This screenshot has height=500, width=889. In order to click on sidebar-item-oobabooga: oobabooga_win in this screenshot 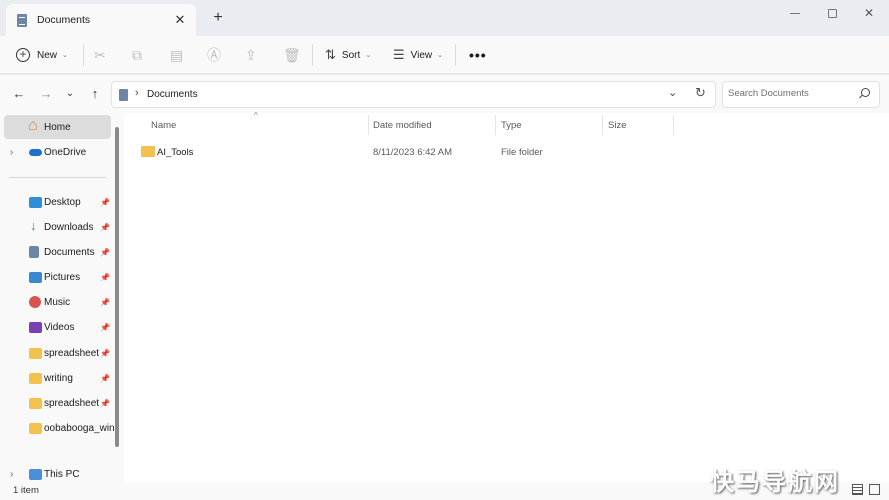, I will do `click(59, 428)`.